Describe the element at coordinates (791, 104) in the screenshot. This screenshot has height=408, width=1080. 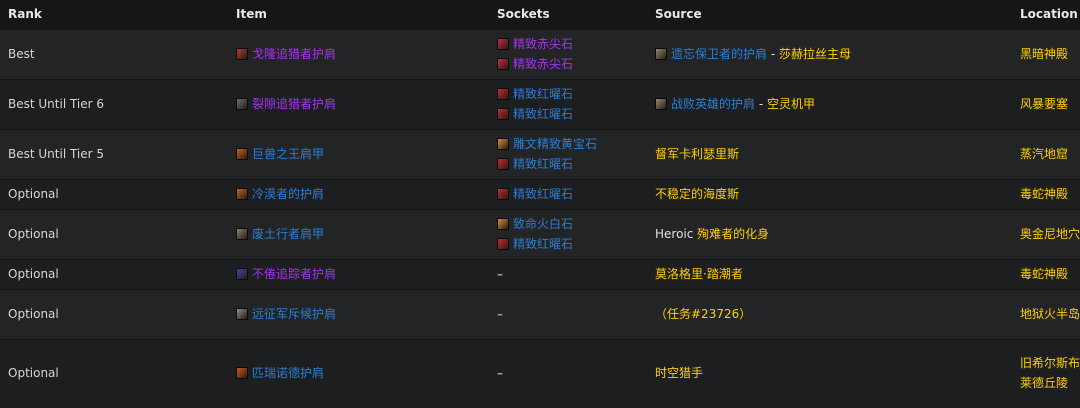
I see `source-boss-link: 空灵机甲` at that location.